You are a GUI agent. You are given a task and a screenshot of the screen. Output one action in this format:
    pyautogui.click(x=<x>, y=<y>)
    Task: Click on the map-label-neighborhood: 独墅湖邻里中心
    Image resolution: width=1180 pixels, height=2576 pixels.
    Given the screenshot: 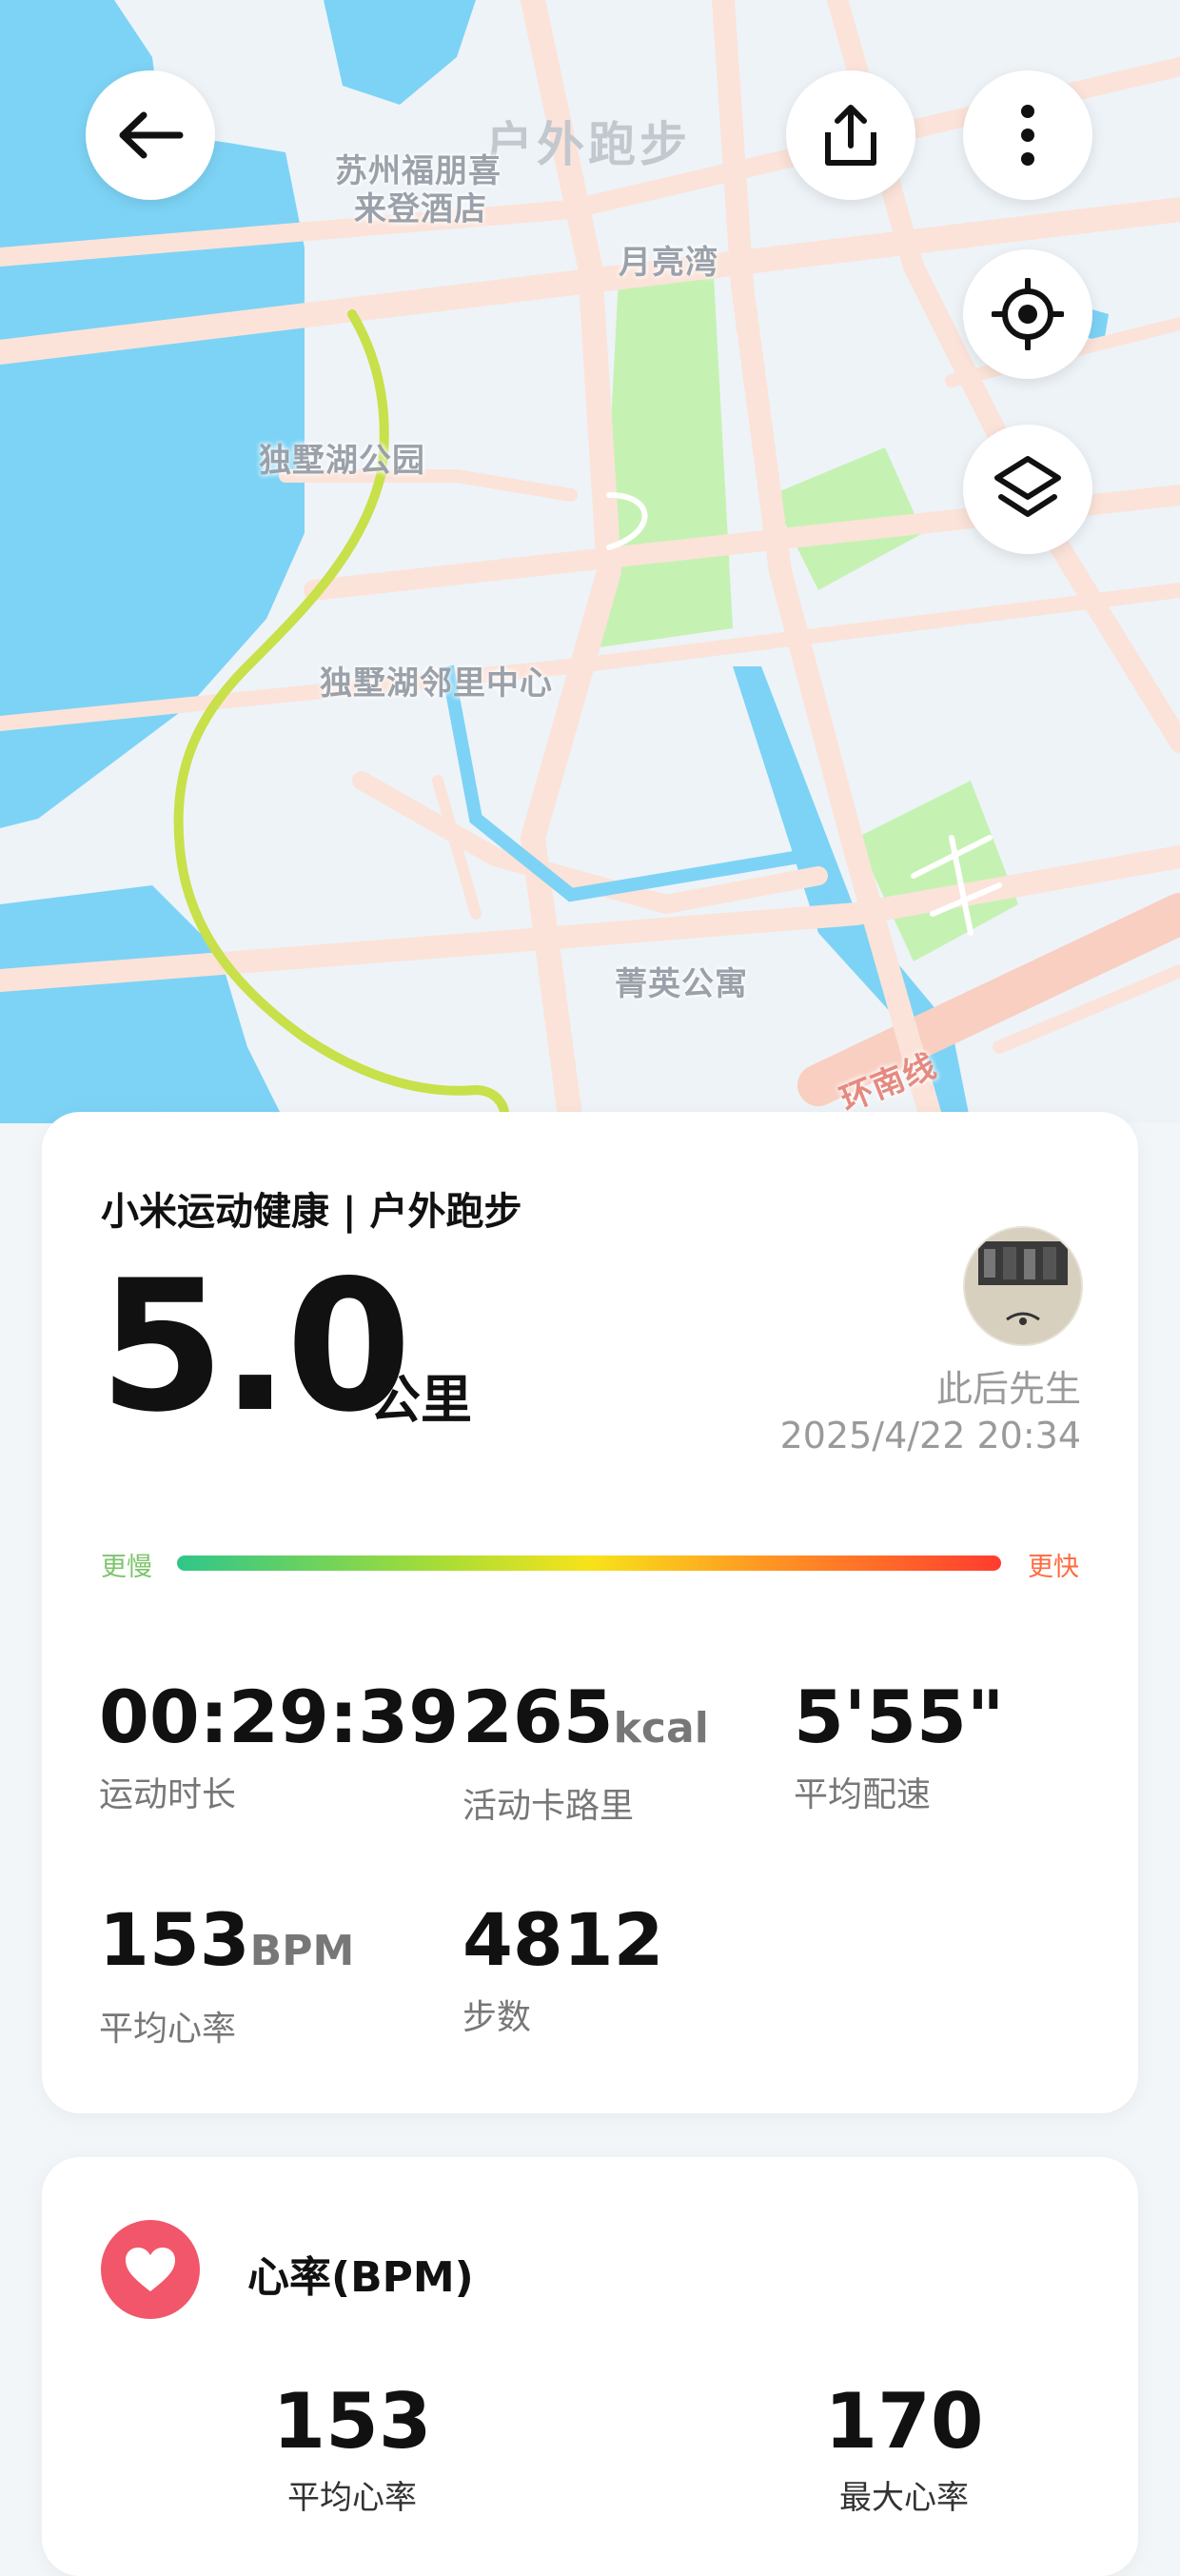 What is the action you would take?
    pyautogui.click(x=437, y=683)
    